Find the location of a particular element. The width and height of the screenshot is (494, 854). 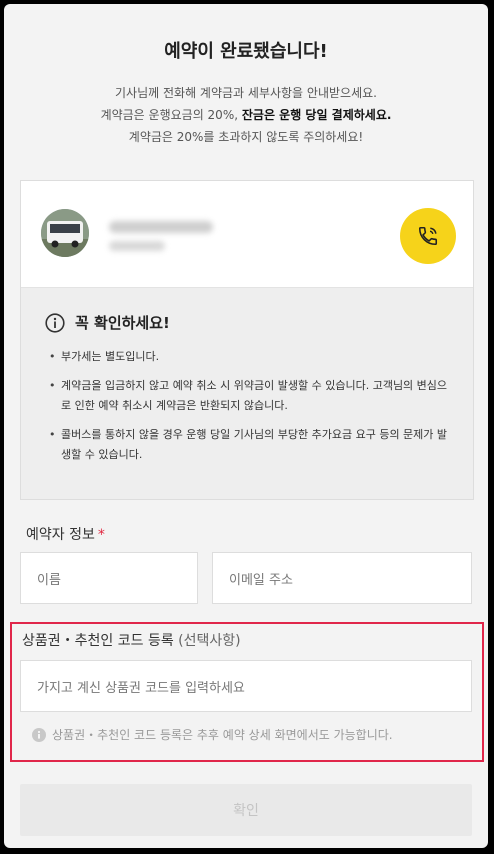

required-mark: * is located at coordinates (101, 535).